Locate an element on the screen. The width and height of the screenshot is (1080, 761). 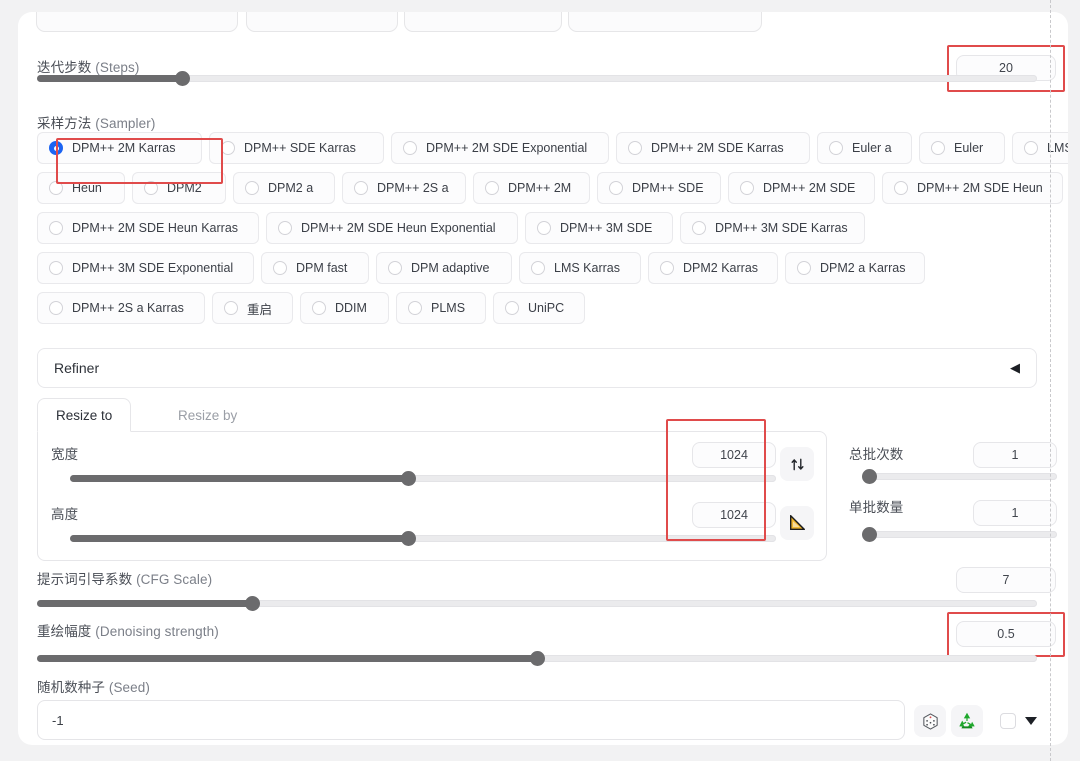
sampler-option-dpm-2m-sde-heun-karras: DPM++ 2M SDE Heun Karras is located at coordinates (148, 228).